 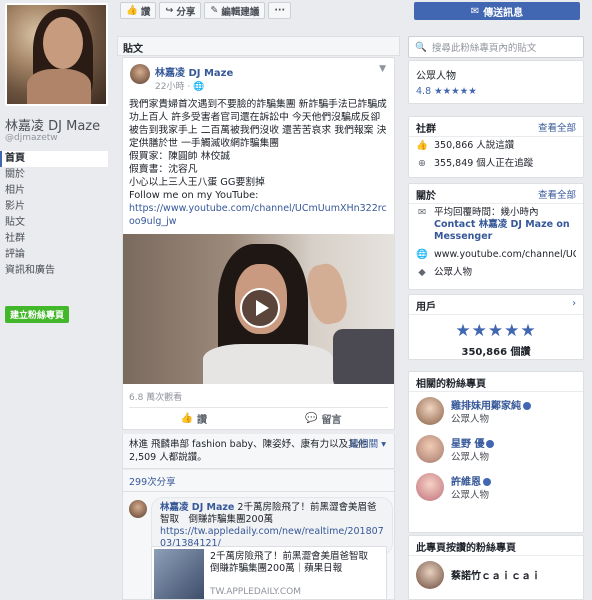 I want to click on post-author-name: 林嘉凌 DJ Maze, so click(x=194, y=71).